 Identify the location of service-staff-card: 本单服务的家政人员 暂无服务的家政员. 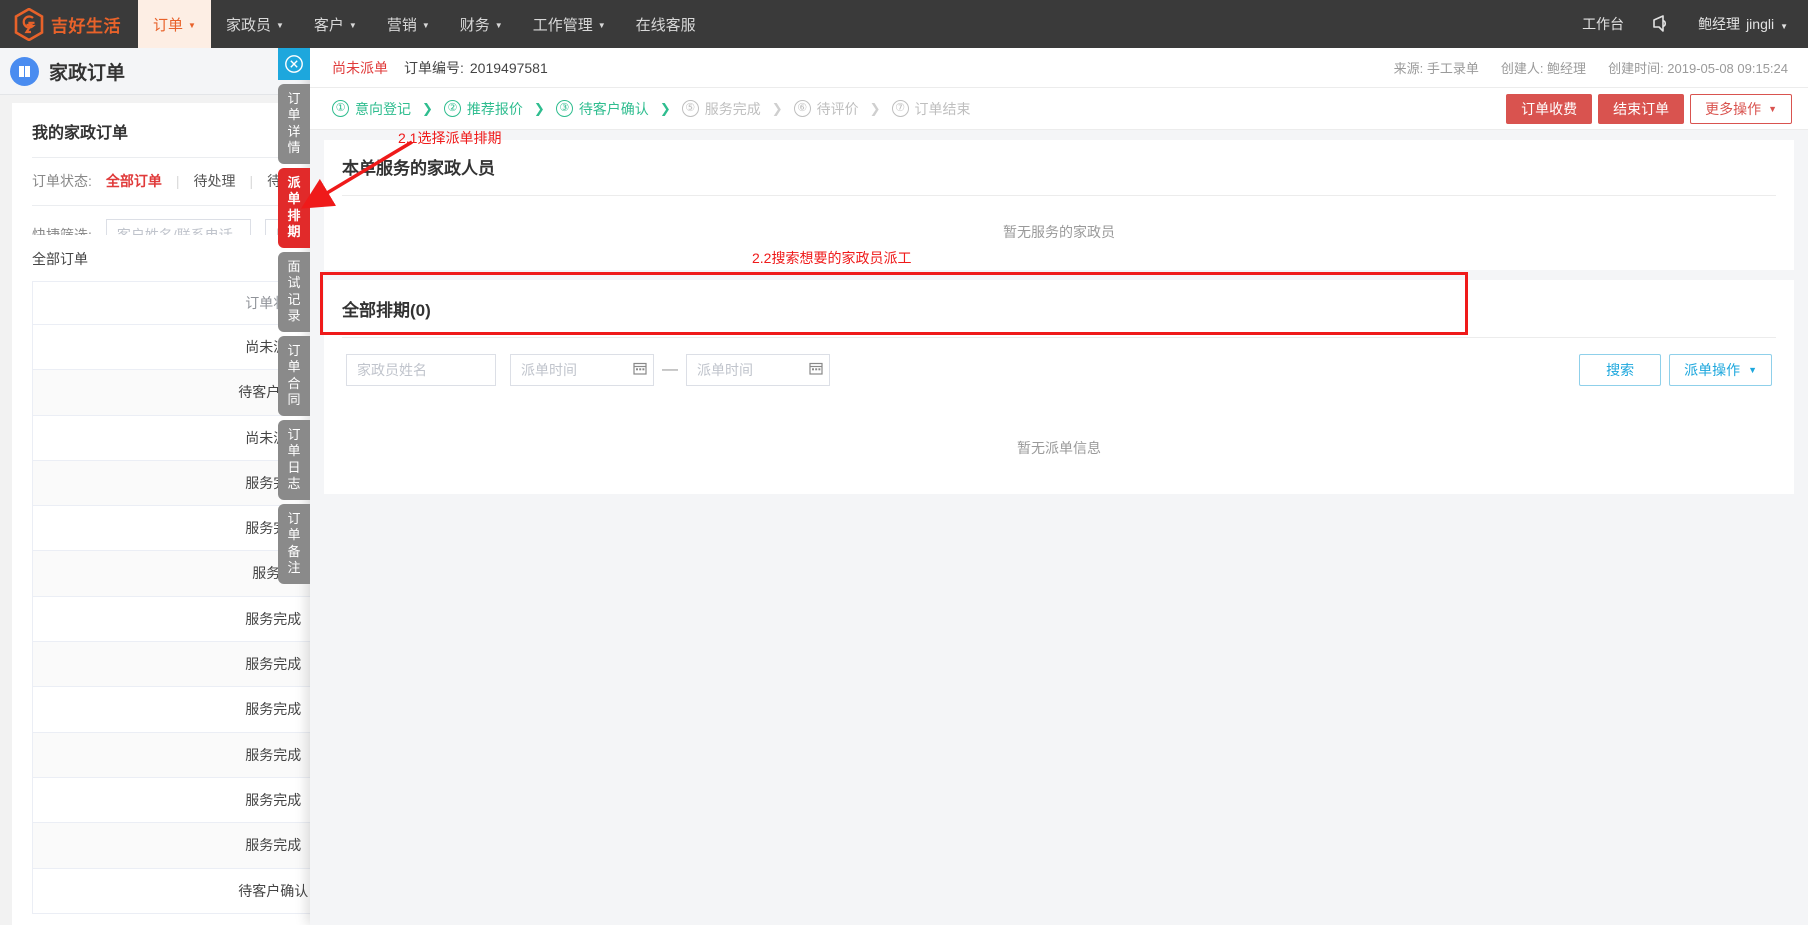
(1059, 205).